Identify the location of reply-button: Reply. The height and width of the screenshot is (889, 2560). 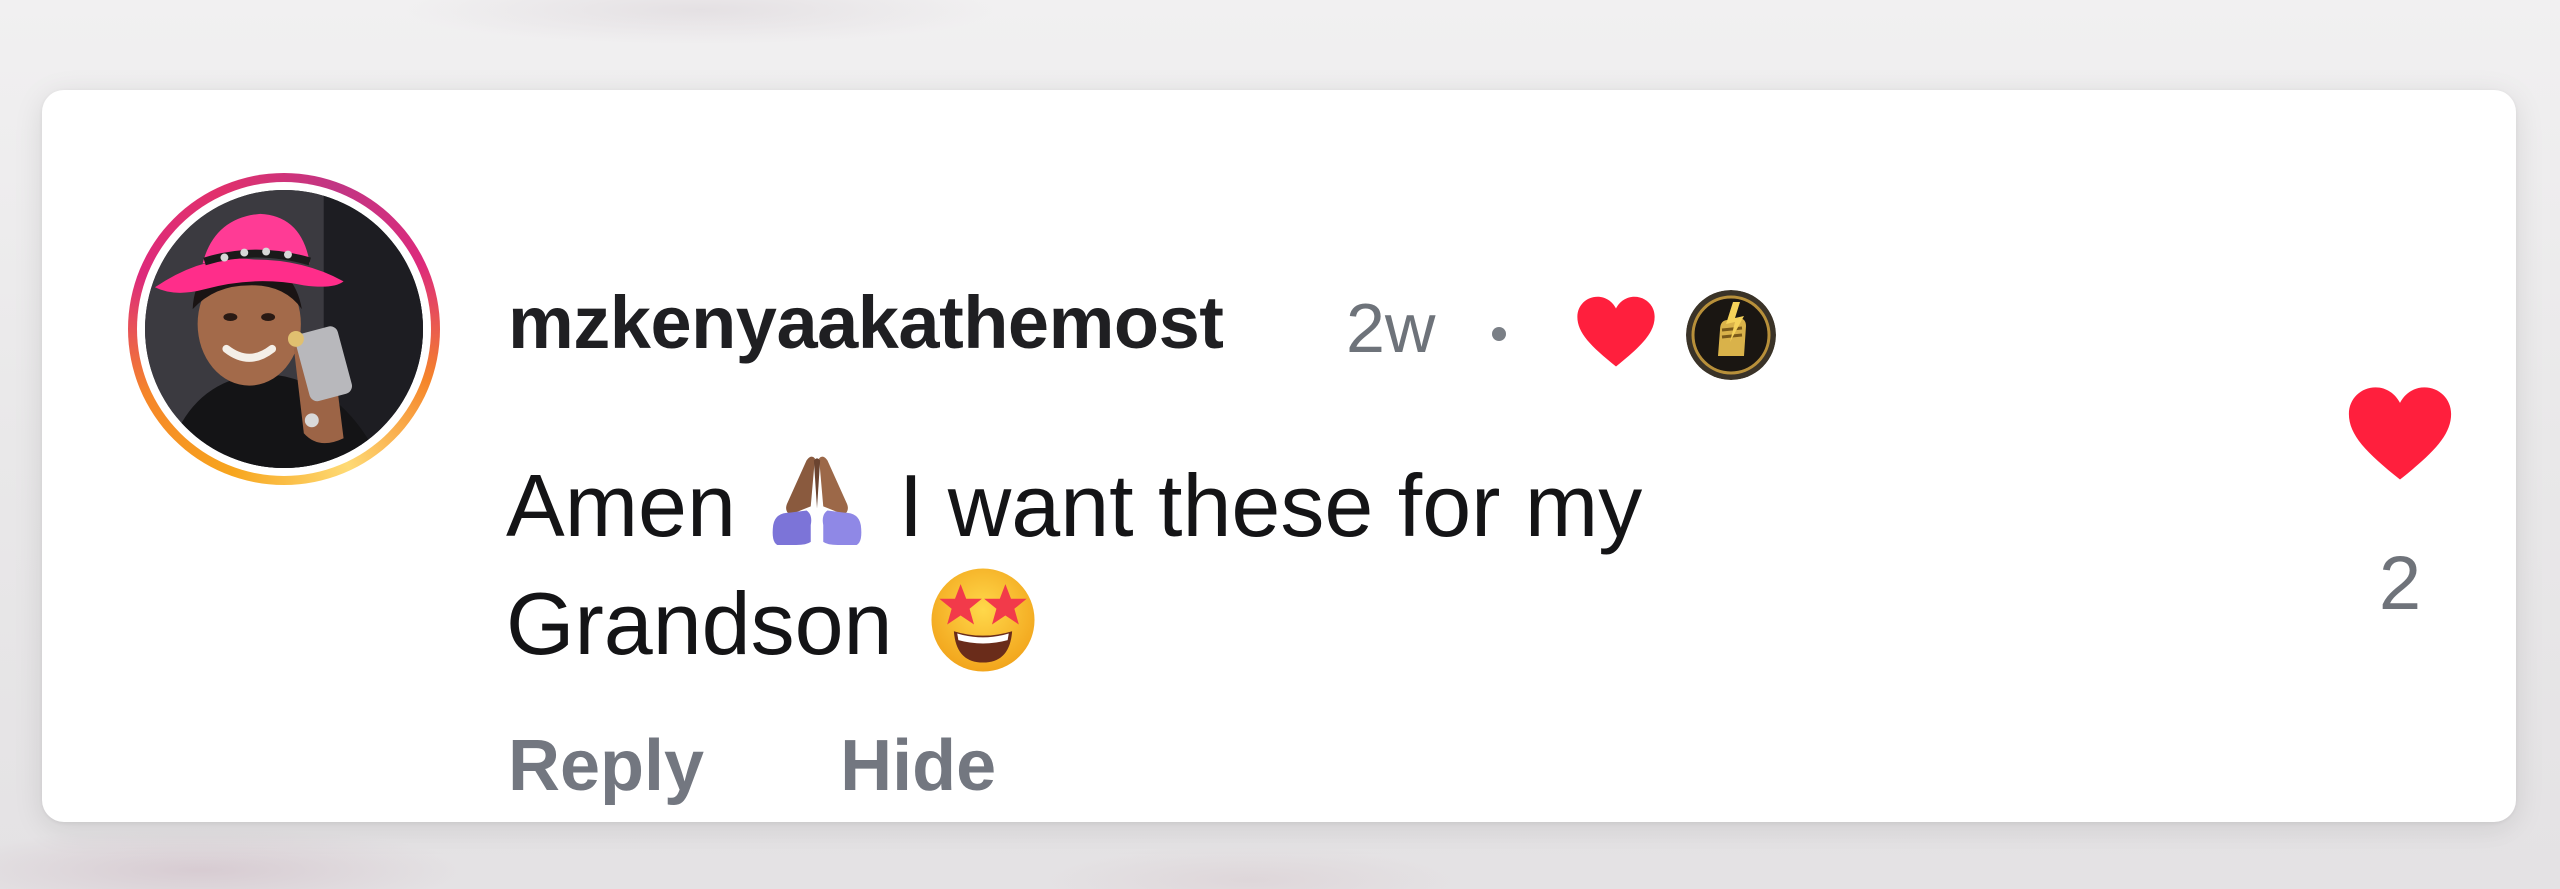
(606, 766).